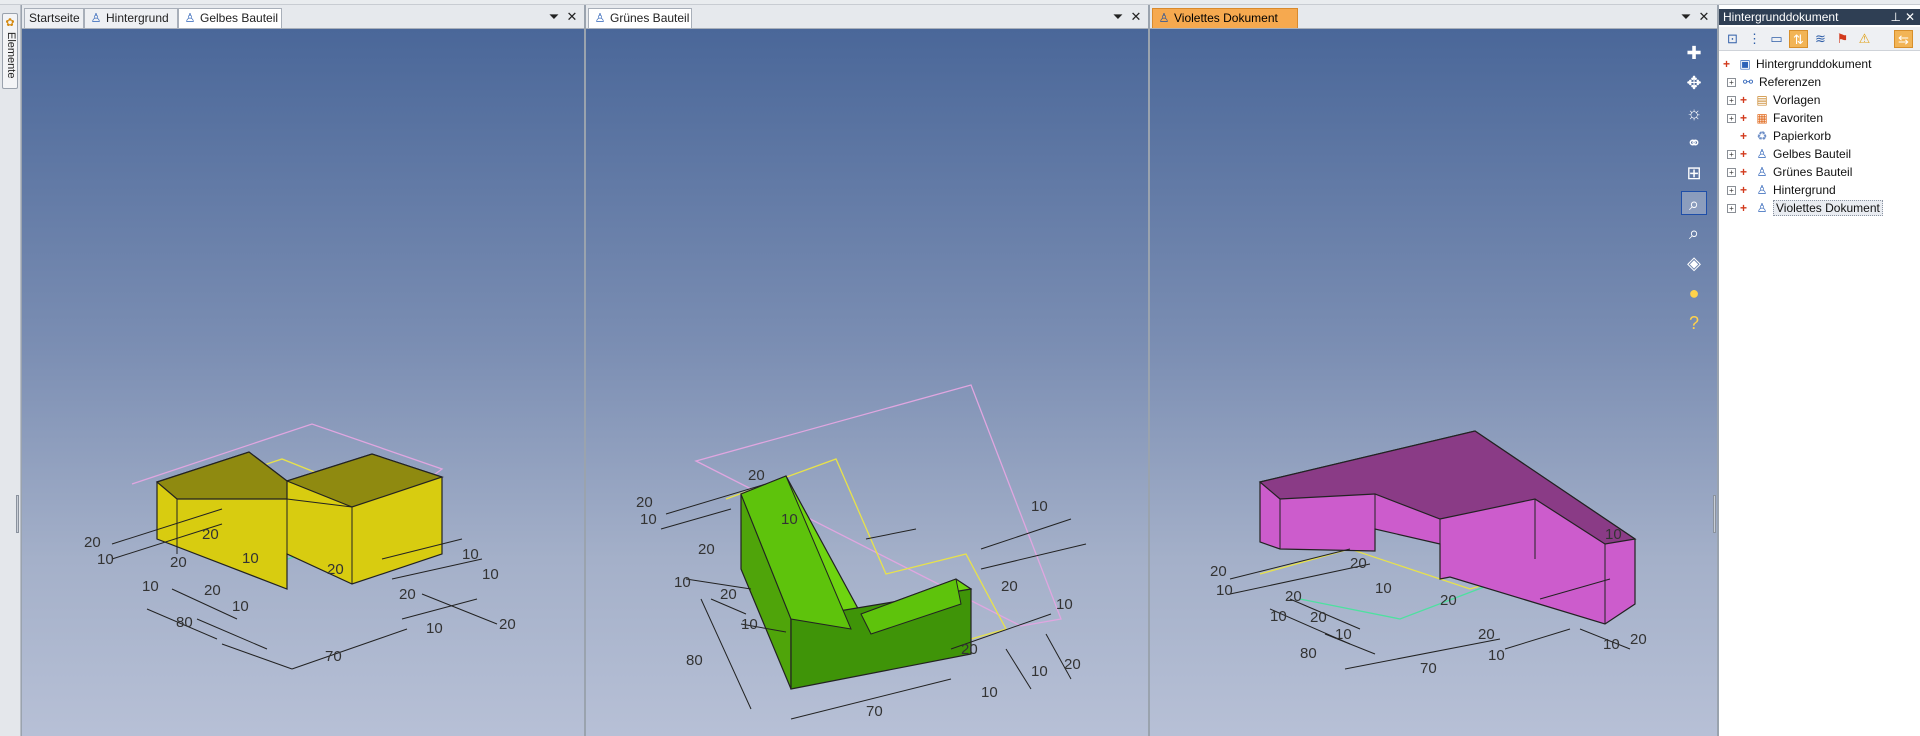  Describe the element at coordinates (1694, 323) in the screenshot. I see `help-icon: ?` at that location.